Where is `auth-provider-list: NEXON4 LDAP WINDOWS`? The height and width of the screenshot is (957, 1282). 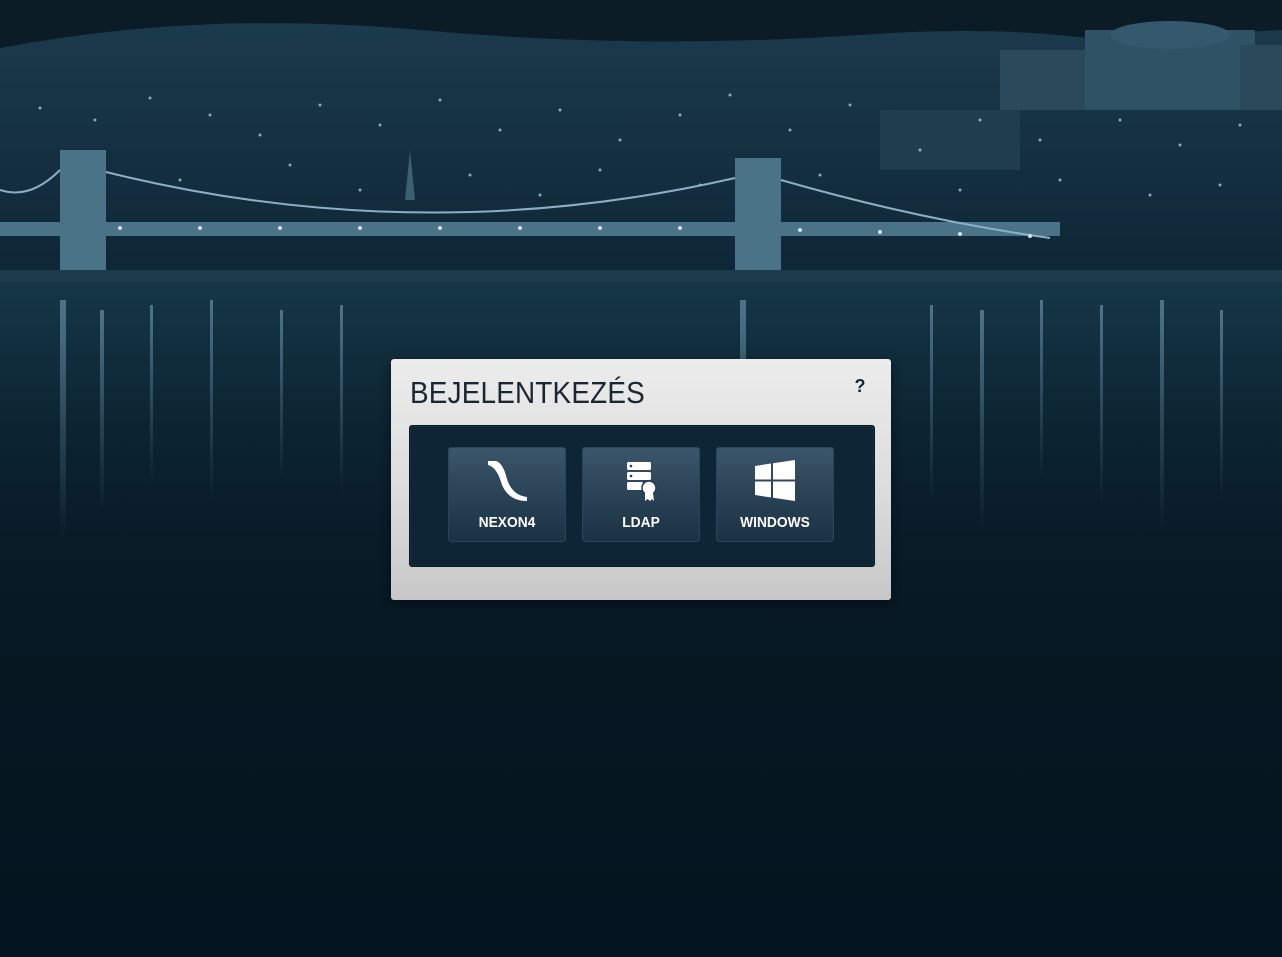
auth-provider-list: NEXON4 LDAP WINDOWS is located at coordinates (642, 496).